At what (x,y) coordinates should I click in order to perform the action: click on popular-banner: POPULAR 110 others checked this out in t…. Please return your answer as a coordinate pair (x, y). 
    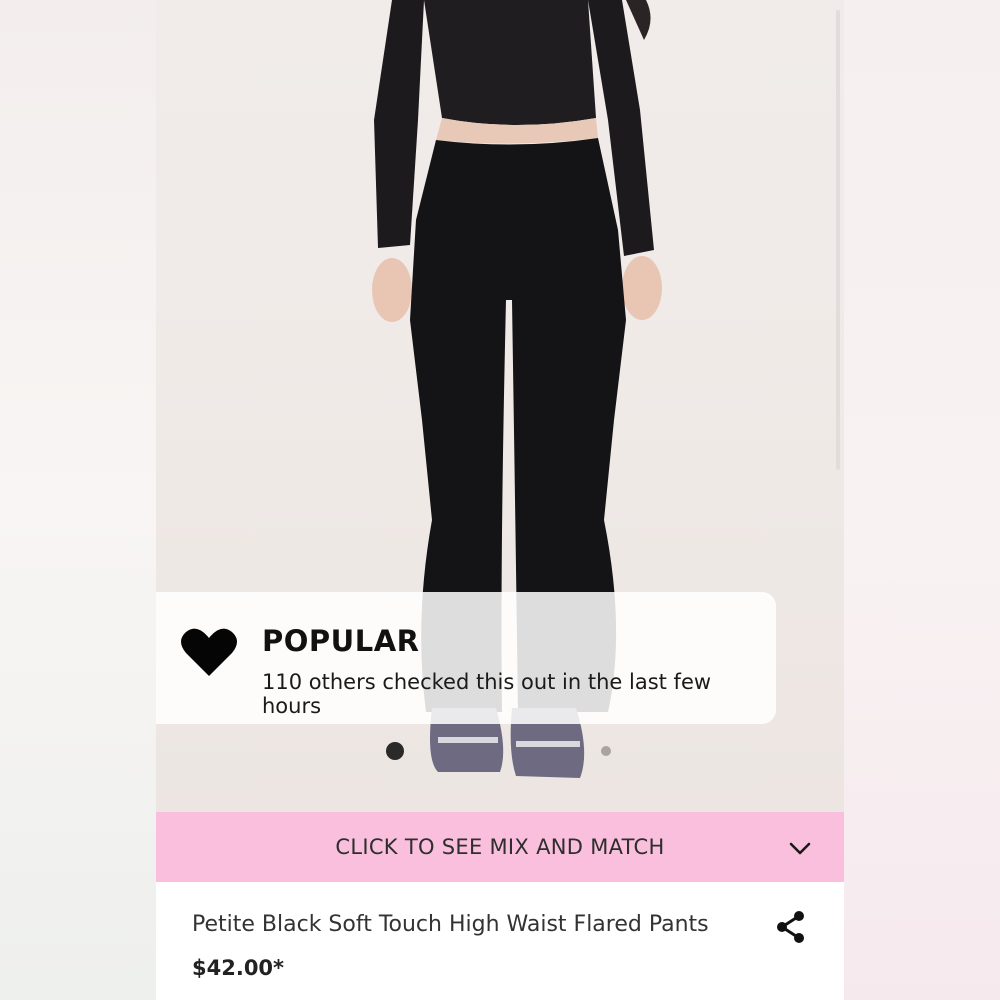
    Looking at the image, I should click on (466, 658).